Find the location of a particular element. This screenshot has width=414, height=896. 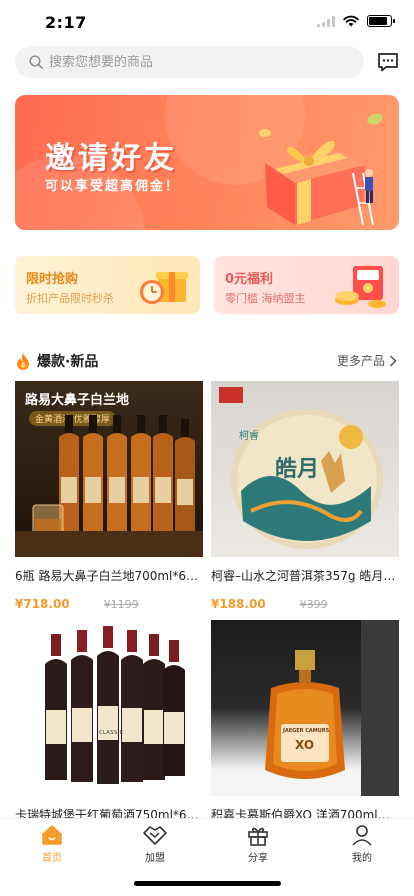

product-card: JAEGER CAMURS XO 积嘉卡慕斯伯爵XO 洋酒700ml聚会装 is located at coordinates (305, 721).